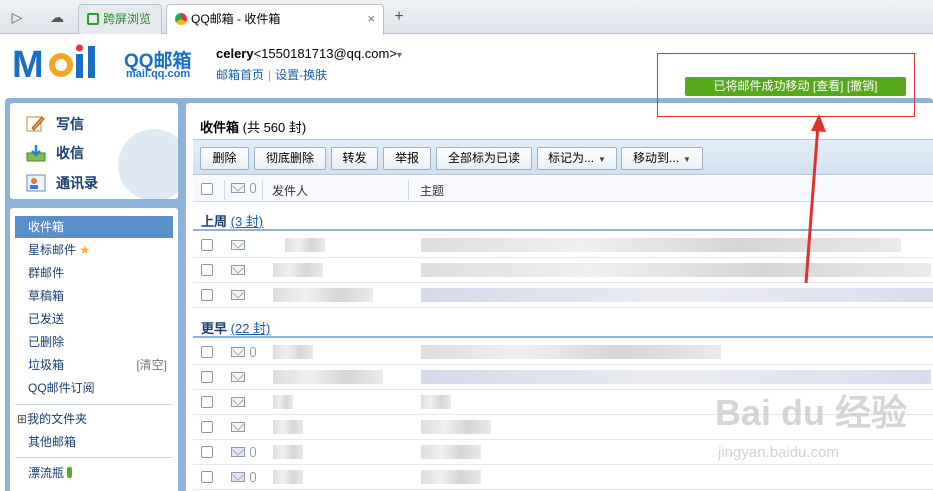 This screenshot has width=933, height=491. I want to click on forward-button: 转发, so click(354, 158).